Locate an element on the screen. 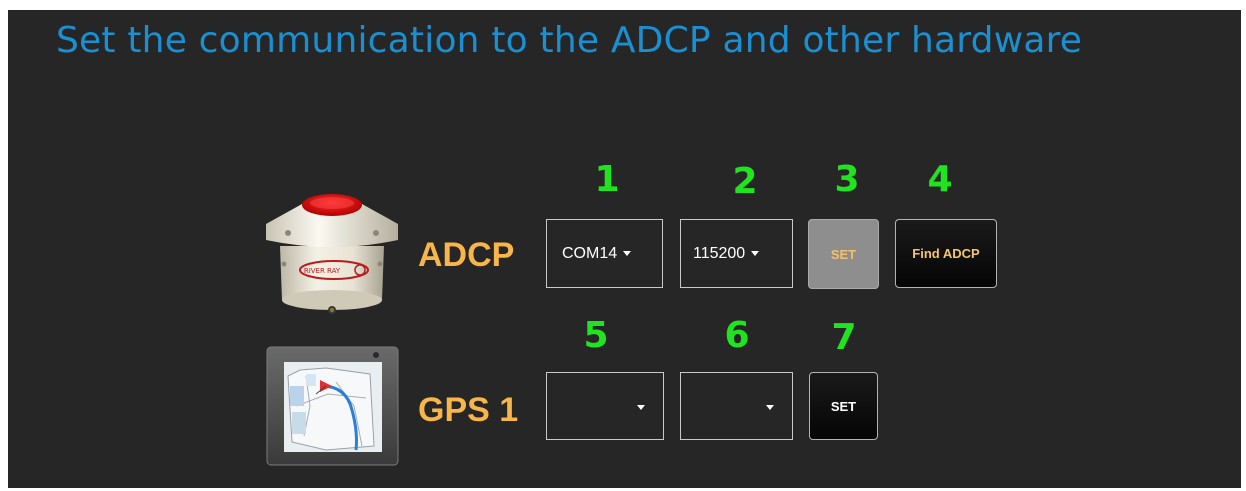  adcp-device-icon: RIVER RAY is located at coordinates (332, 255).